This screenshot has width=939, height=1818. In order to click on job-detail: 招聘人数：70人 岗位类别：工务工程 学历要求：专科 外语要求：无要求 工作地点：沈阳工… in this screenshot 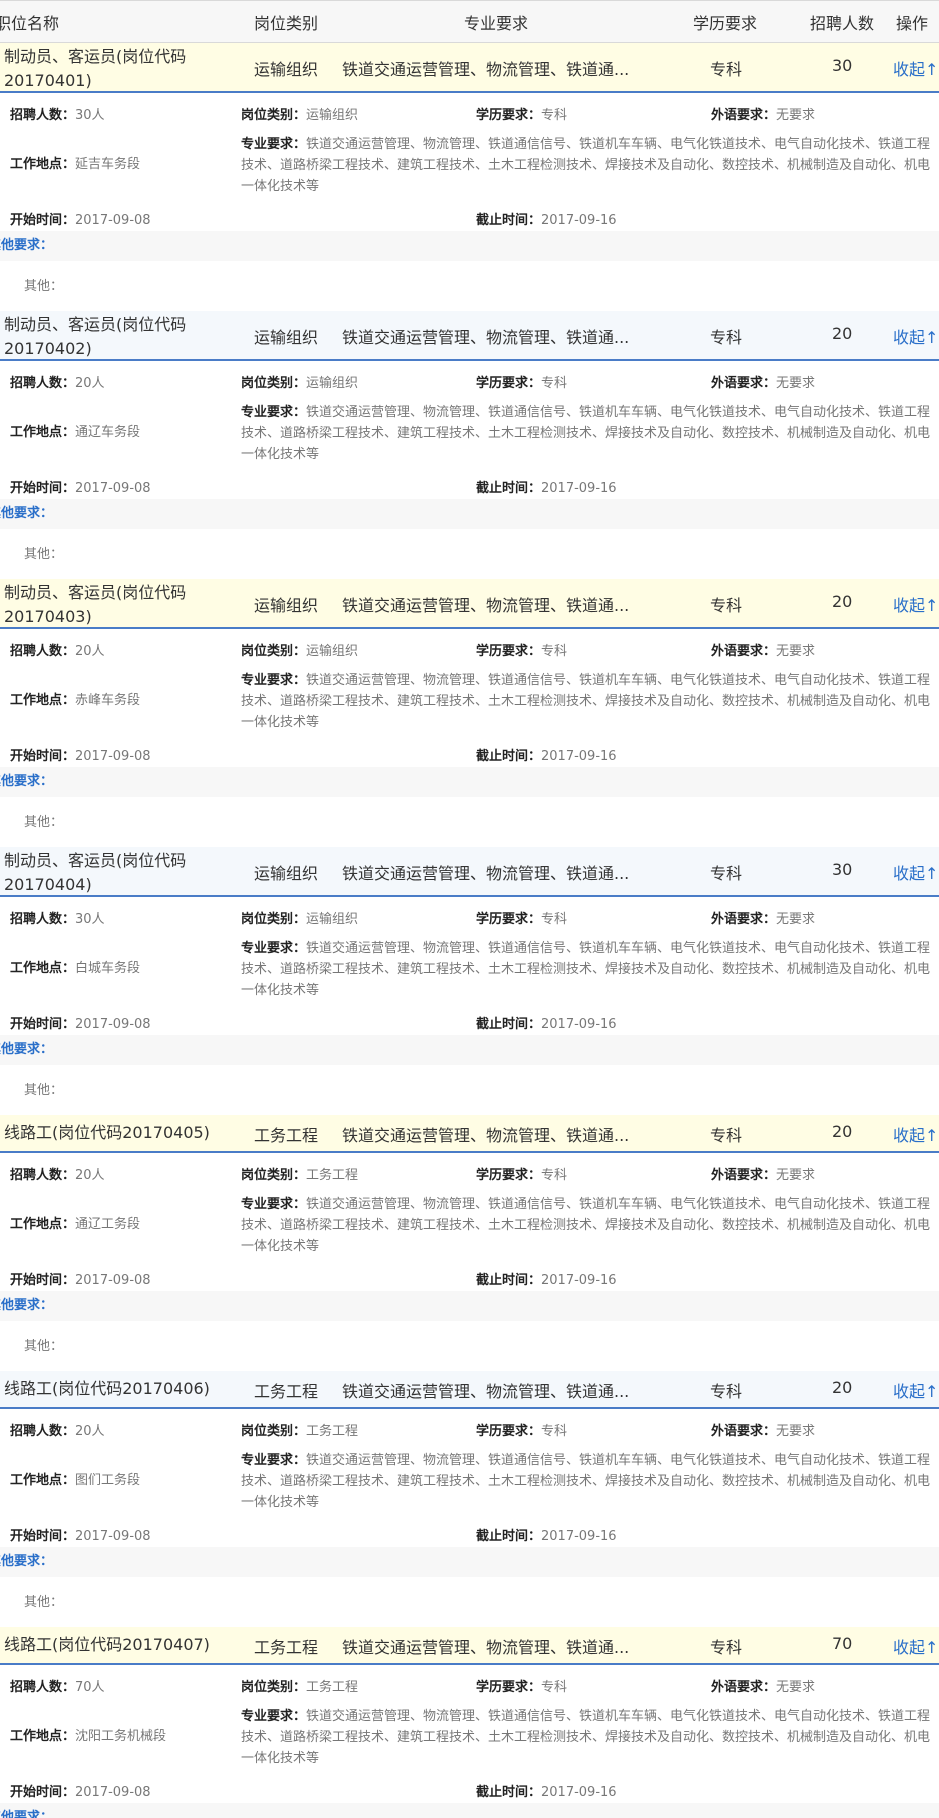, I will do `click(469, 1734)`.